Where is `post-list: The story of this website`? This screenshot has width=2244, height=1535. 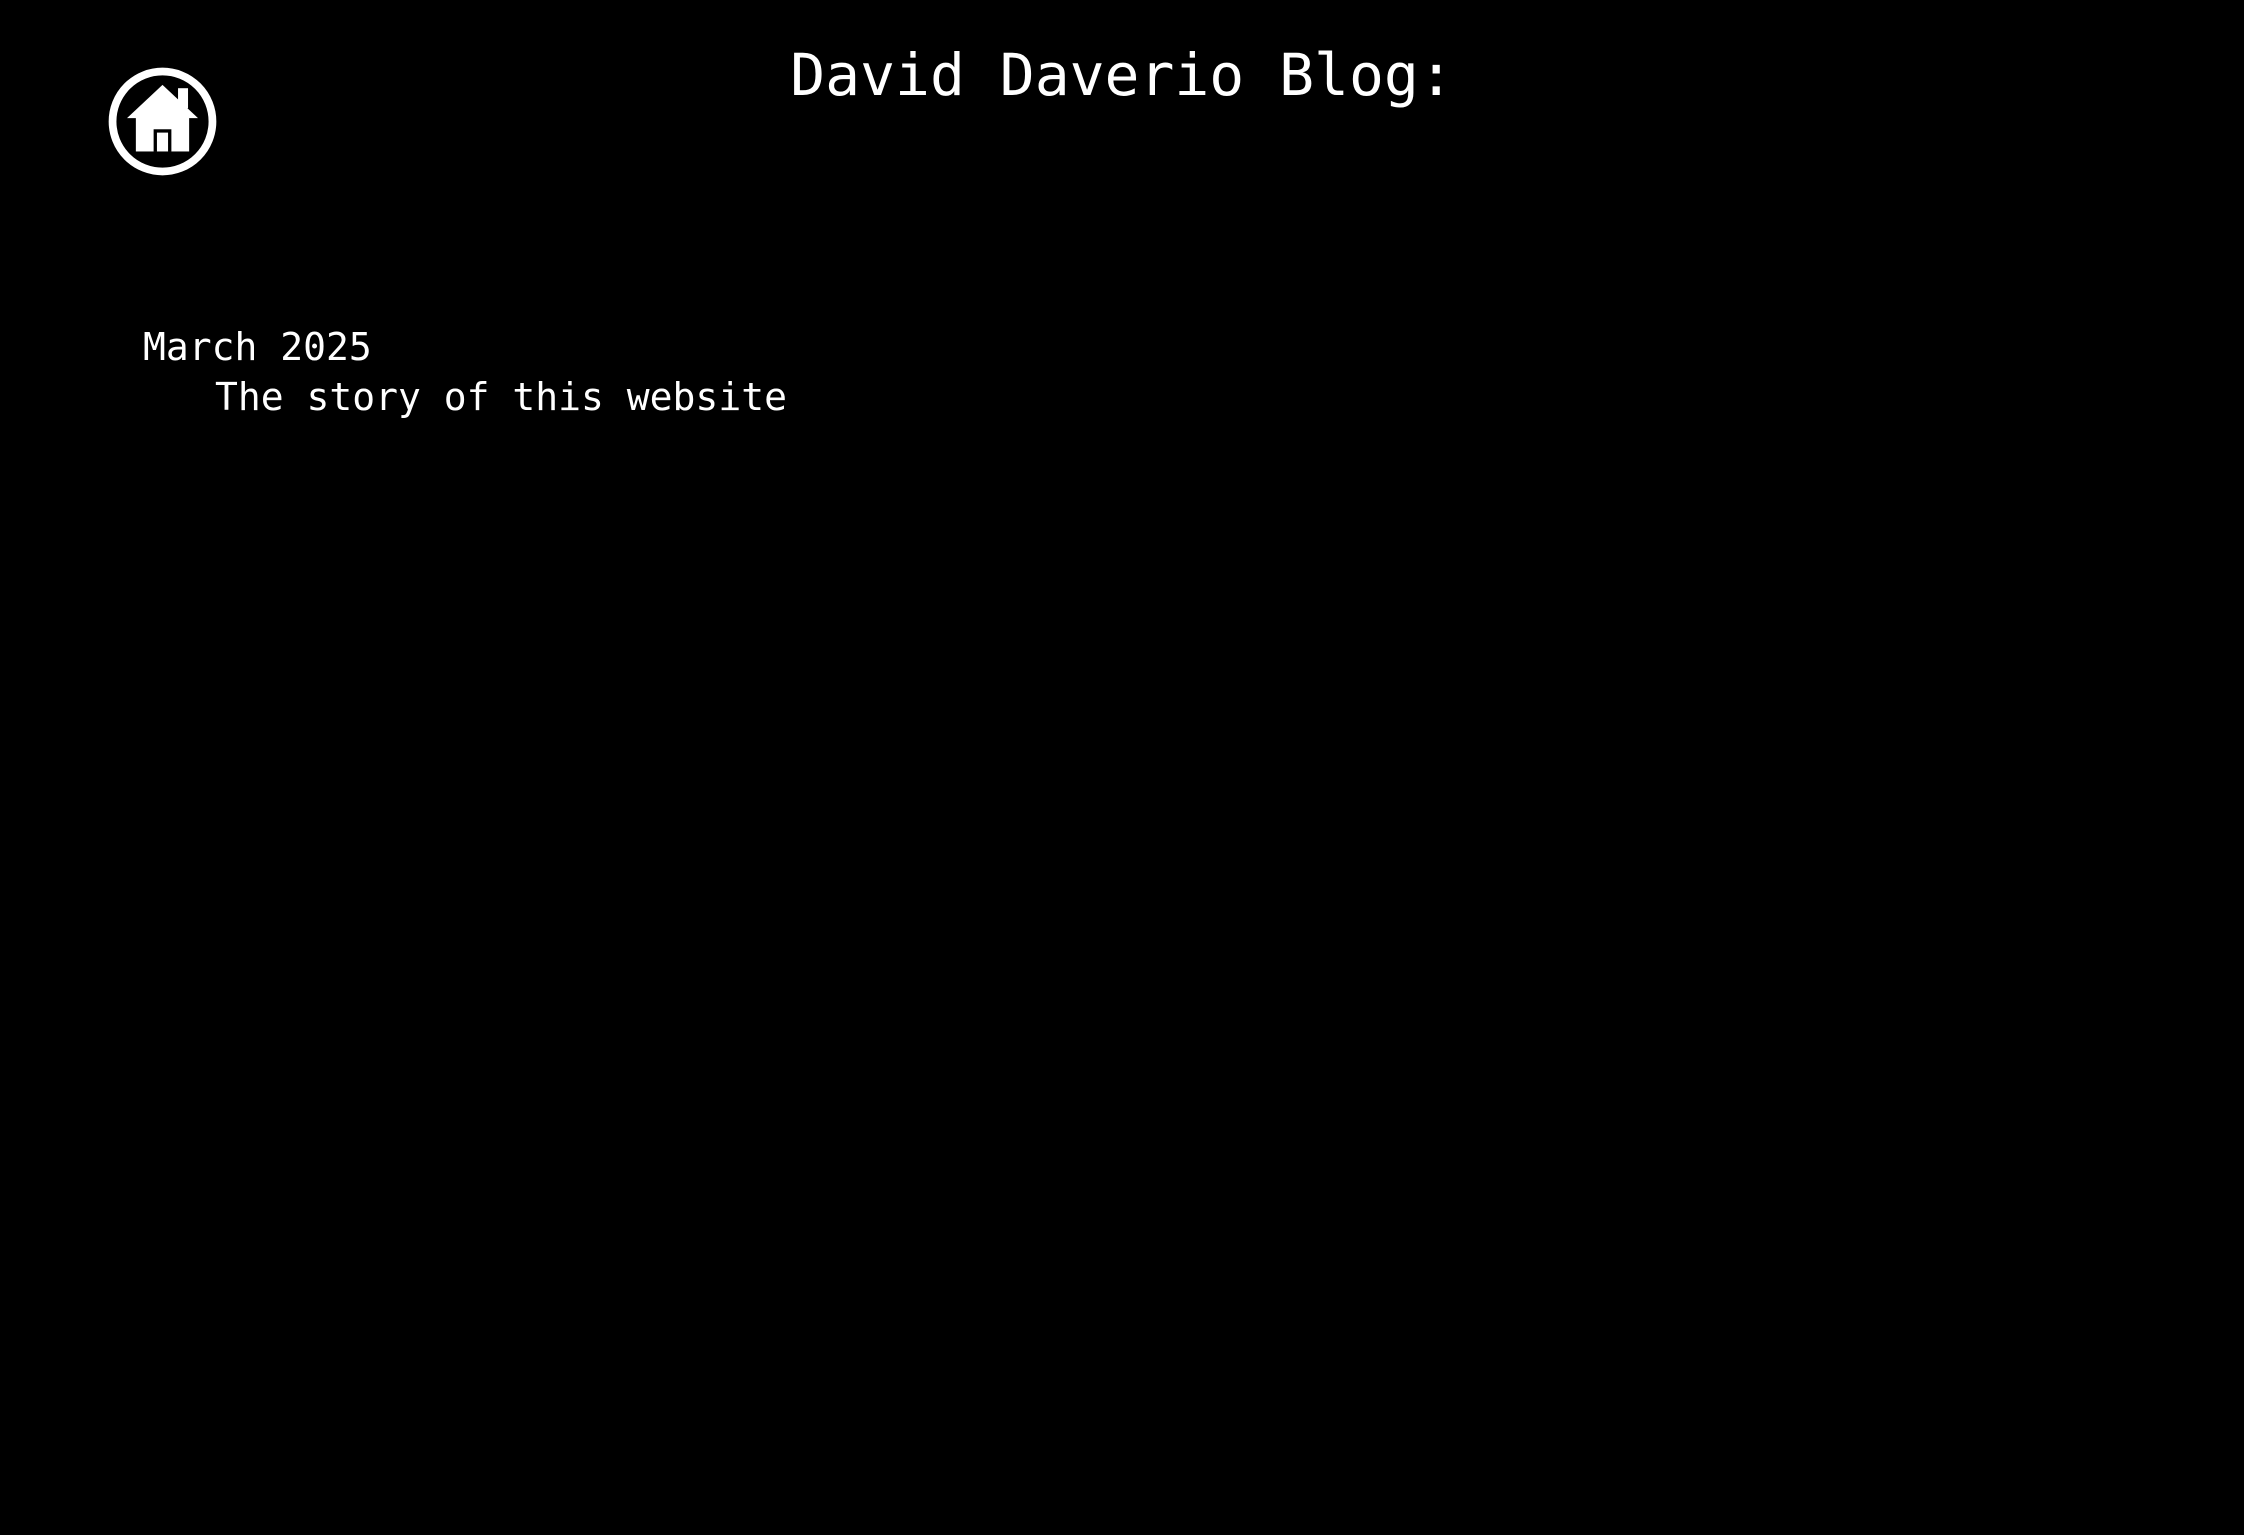
post-list: The story of this website is located at coordinates (465, 397).